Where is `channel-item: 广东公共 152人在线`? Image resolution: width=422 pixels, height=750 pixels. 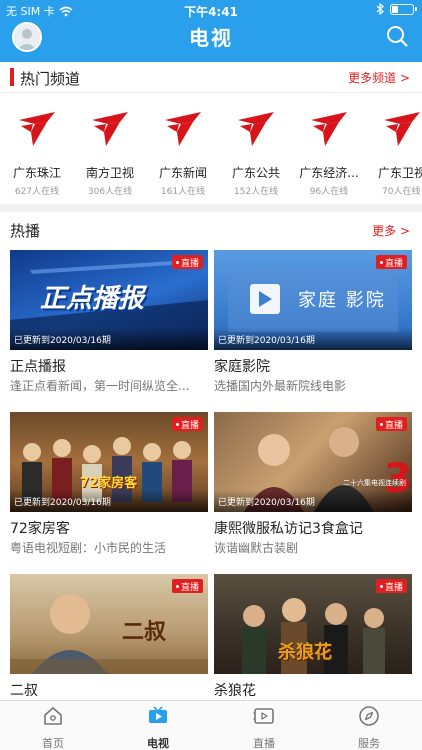 channel-item: 广东公共 152人在线 is located at coordinates (256, 151).